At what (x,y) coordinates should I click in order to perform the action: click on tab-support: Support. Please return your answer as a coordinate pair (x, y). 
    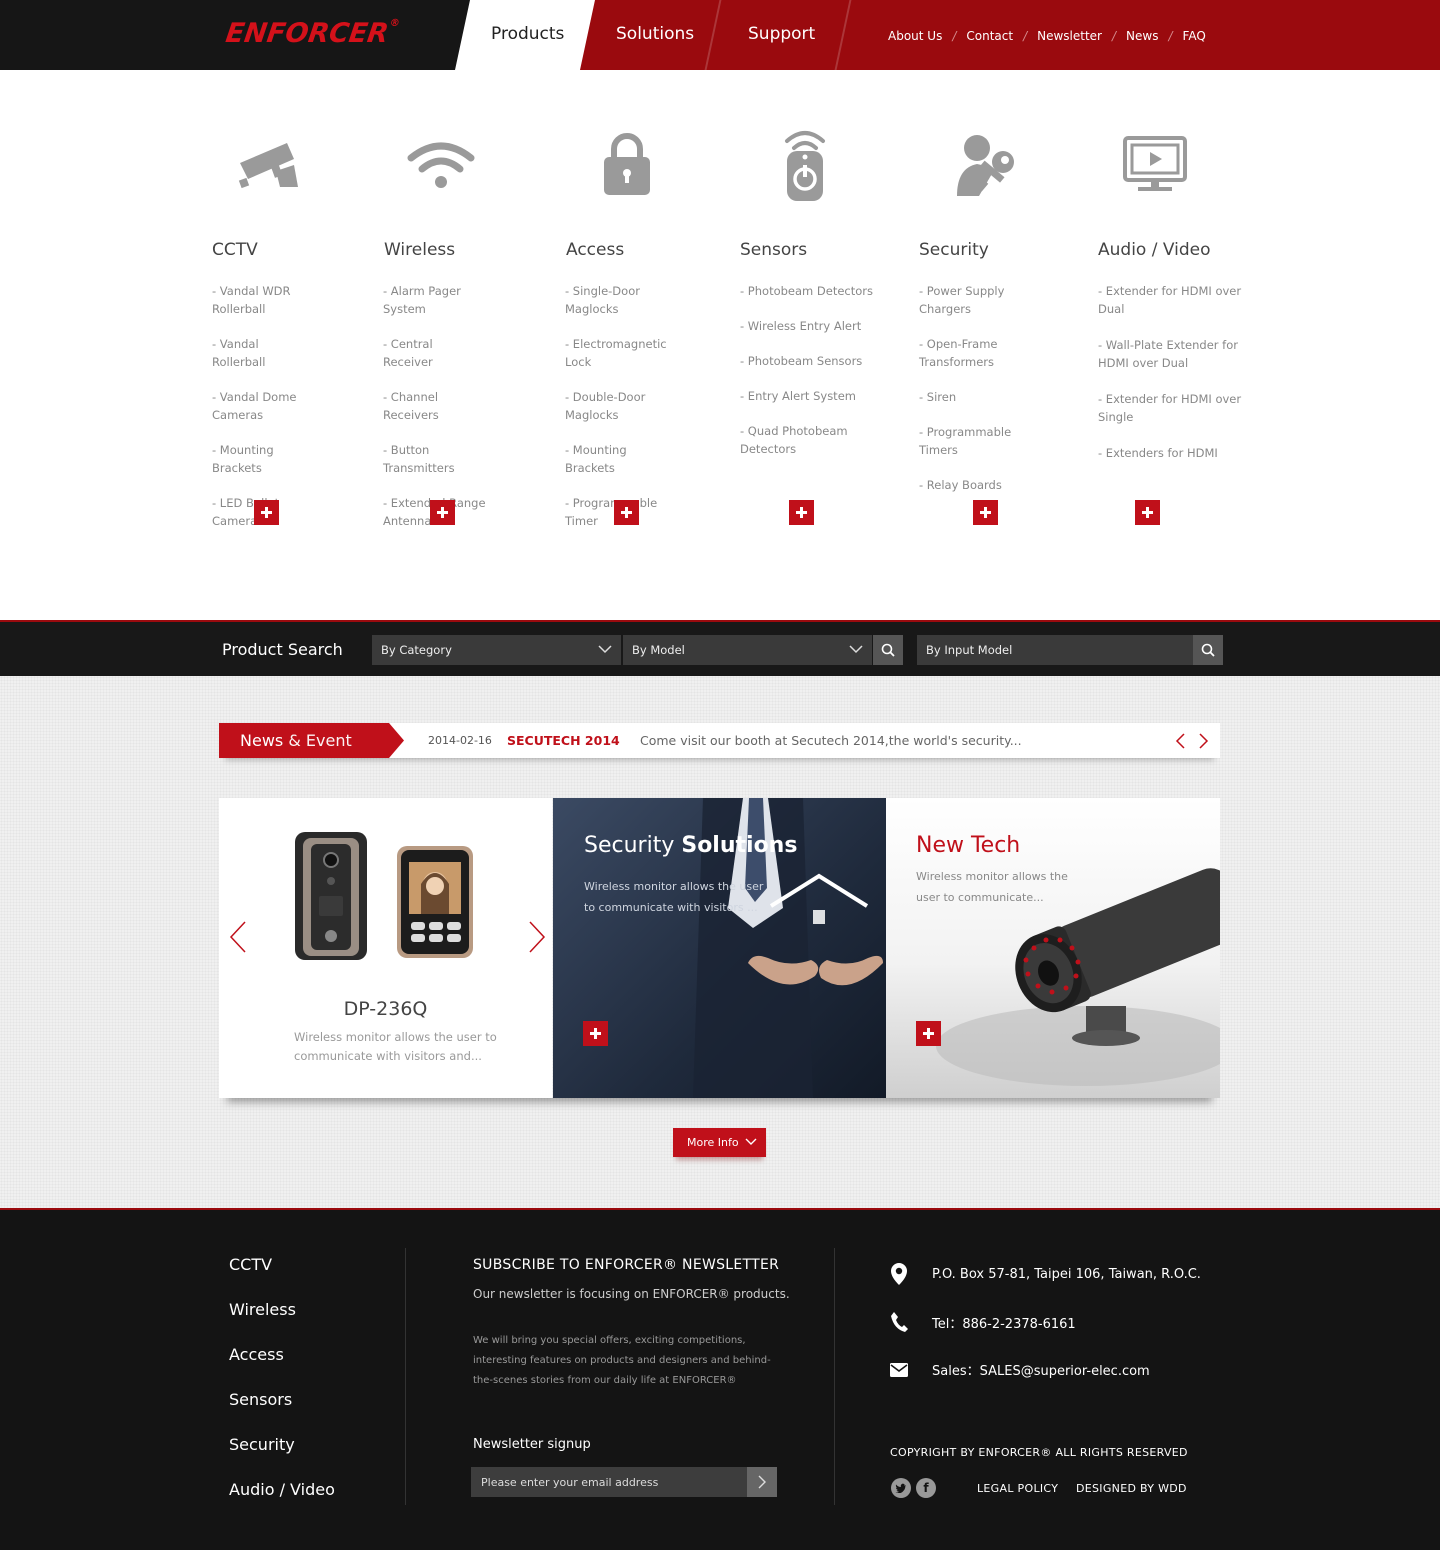
    Looking at the image, I should click on (781, 34).